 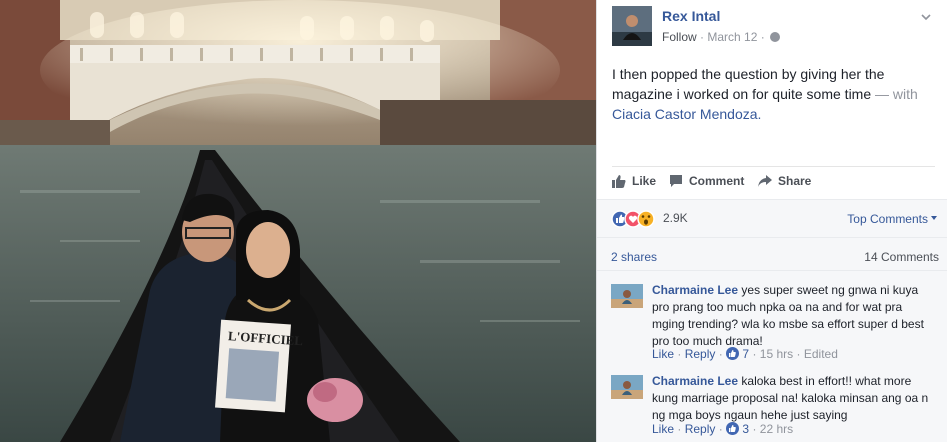 I want to click on tagged-person-link: Ciacia Castor Mendoza., so click(x=686, y=114).